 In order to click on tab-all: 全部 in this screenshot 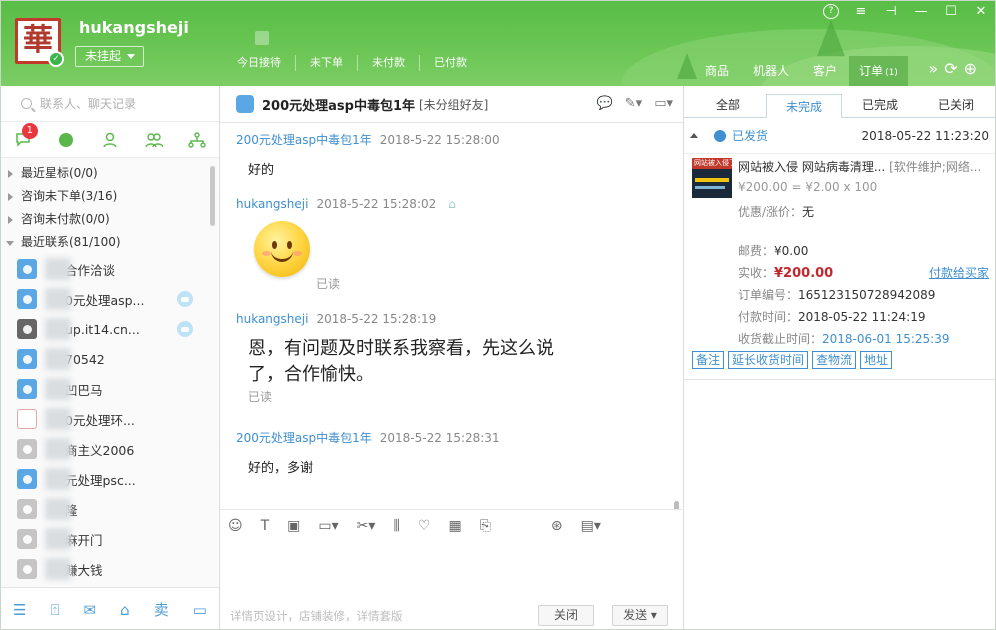, I will do `click(728, 105)`.